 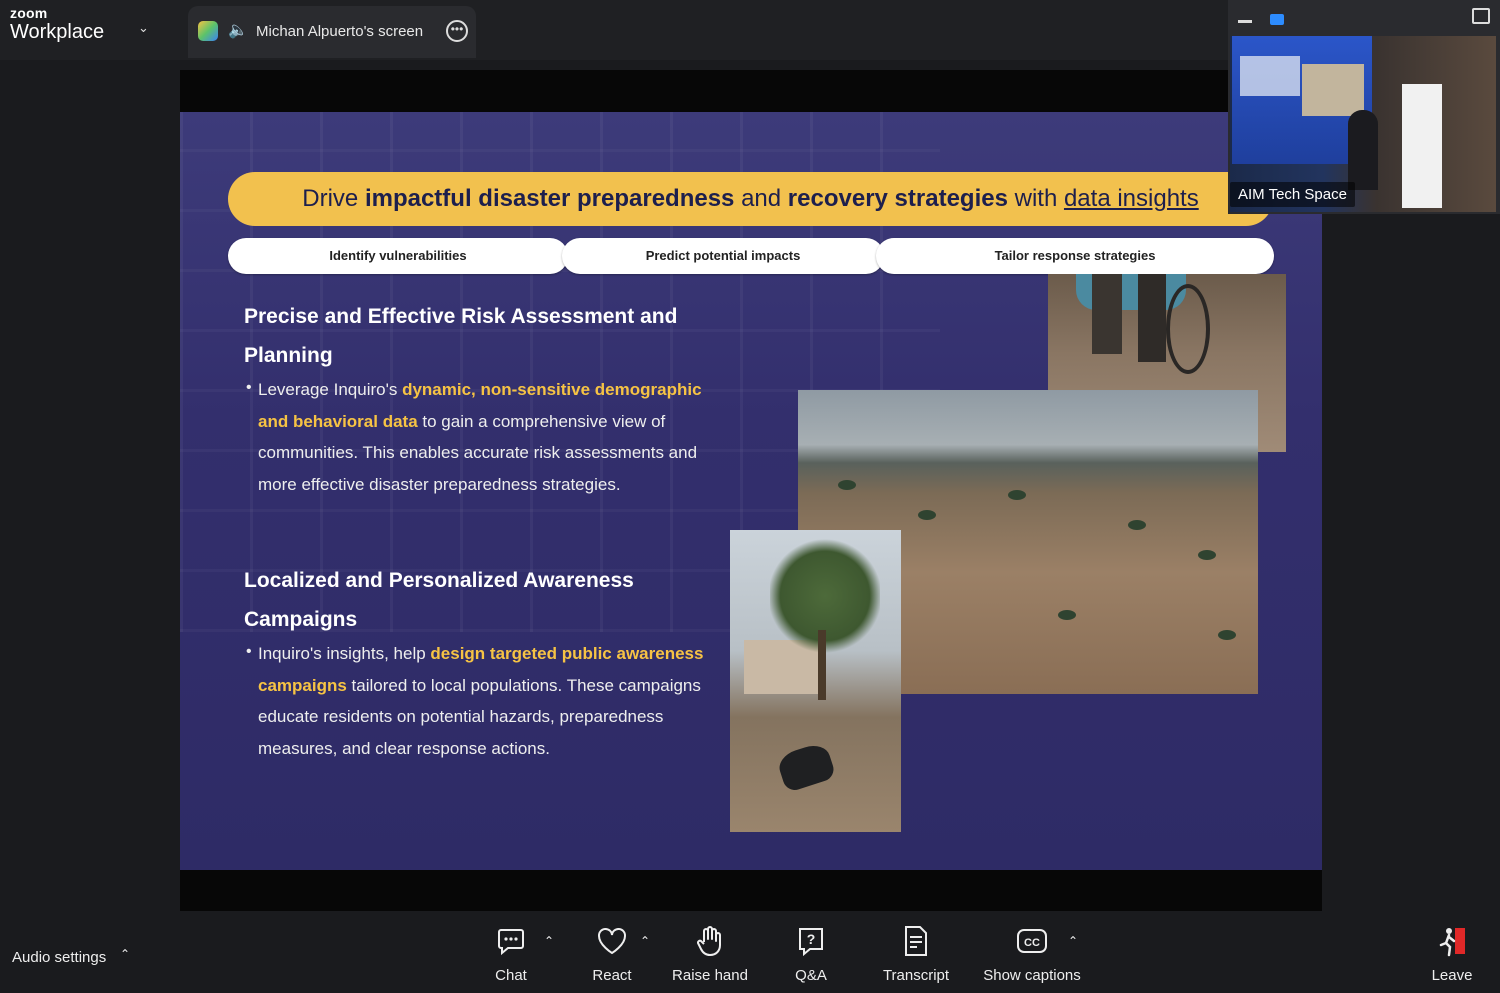 What do you see at coordinates (811, 975) in the screenshot?
I see `qa-label: Q&A` at bounding box center [811, 975].